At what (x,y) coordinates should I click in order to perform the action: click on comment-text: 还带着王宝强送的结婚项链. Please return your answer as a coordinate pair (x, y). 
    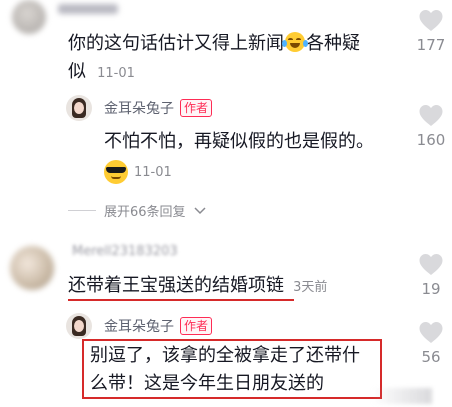
    Looking at the image, I should click on (176, 285).